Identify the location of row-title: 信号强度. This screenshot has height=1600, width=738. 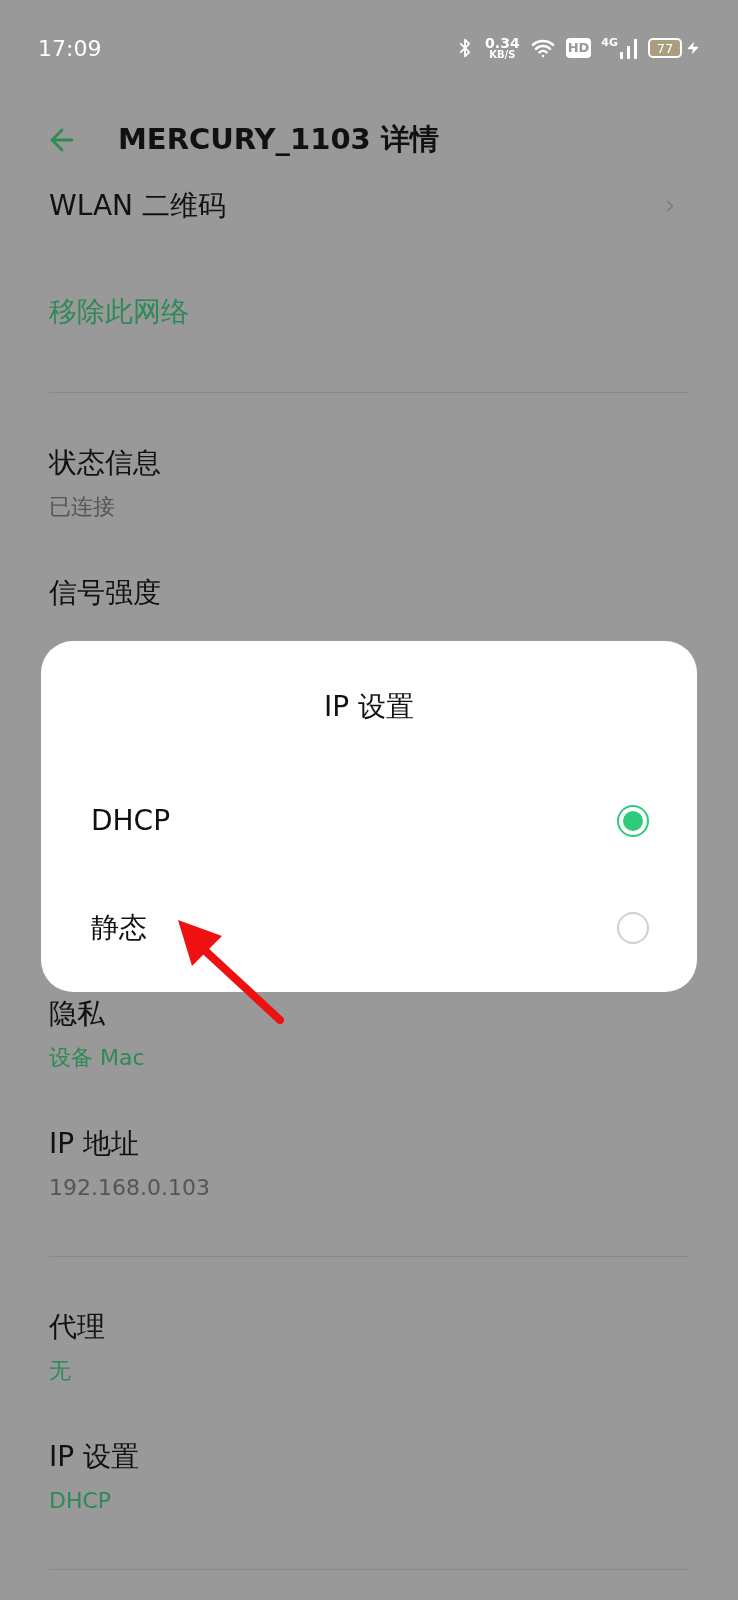
(393, 593).